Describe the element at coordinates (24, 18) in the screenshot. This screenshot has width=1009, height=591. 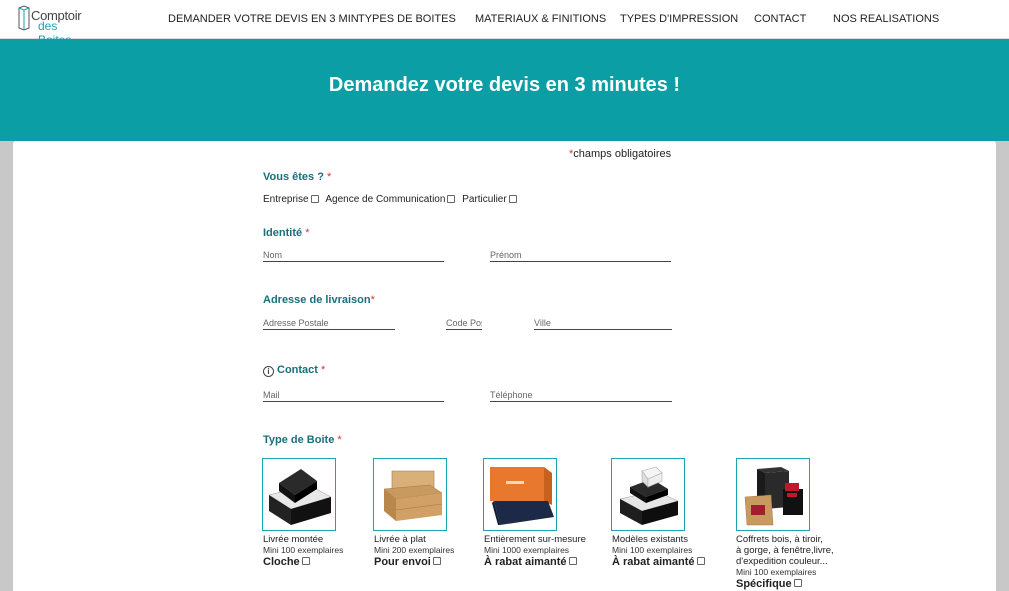
I see `logo-mark-icon` at that location.